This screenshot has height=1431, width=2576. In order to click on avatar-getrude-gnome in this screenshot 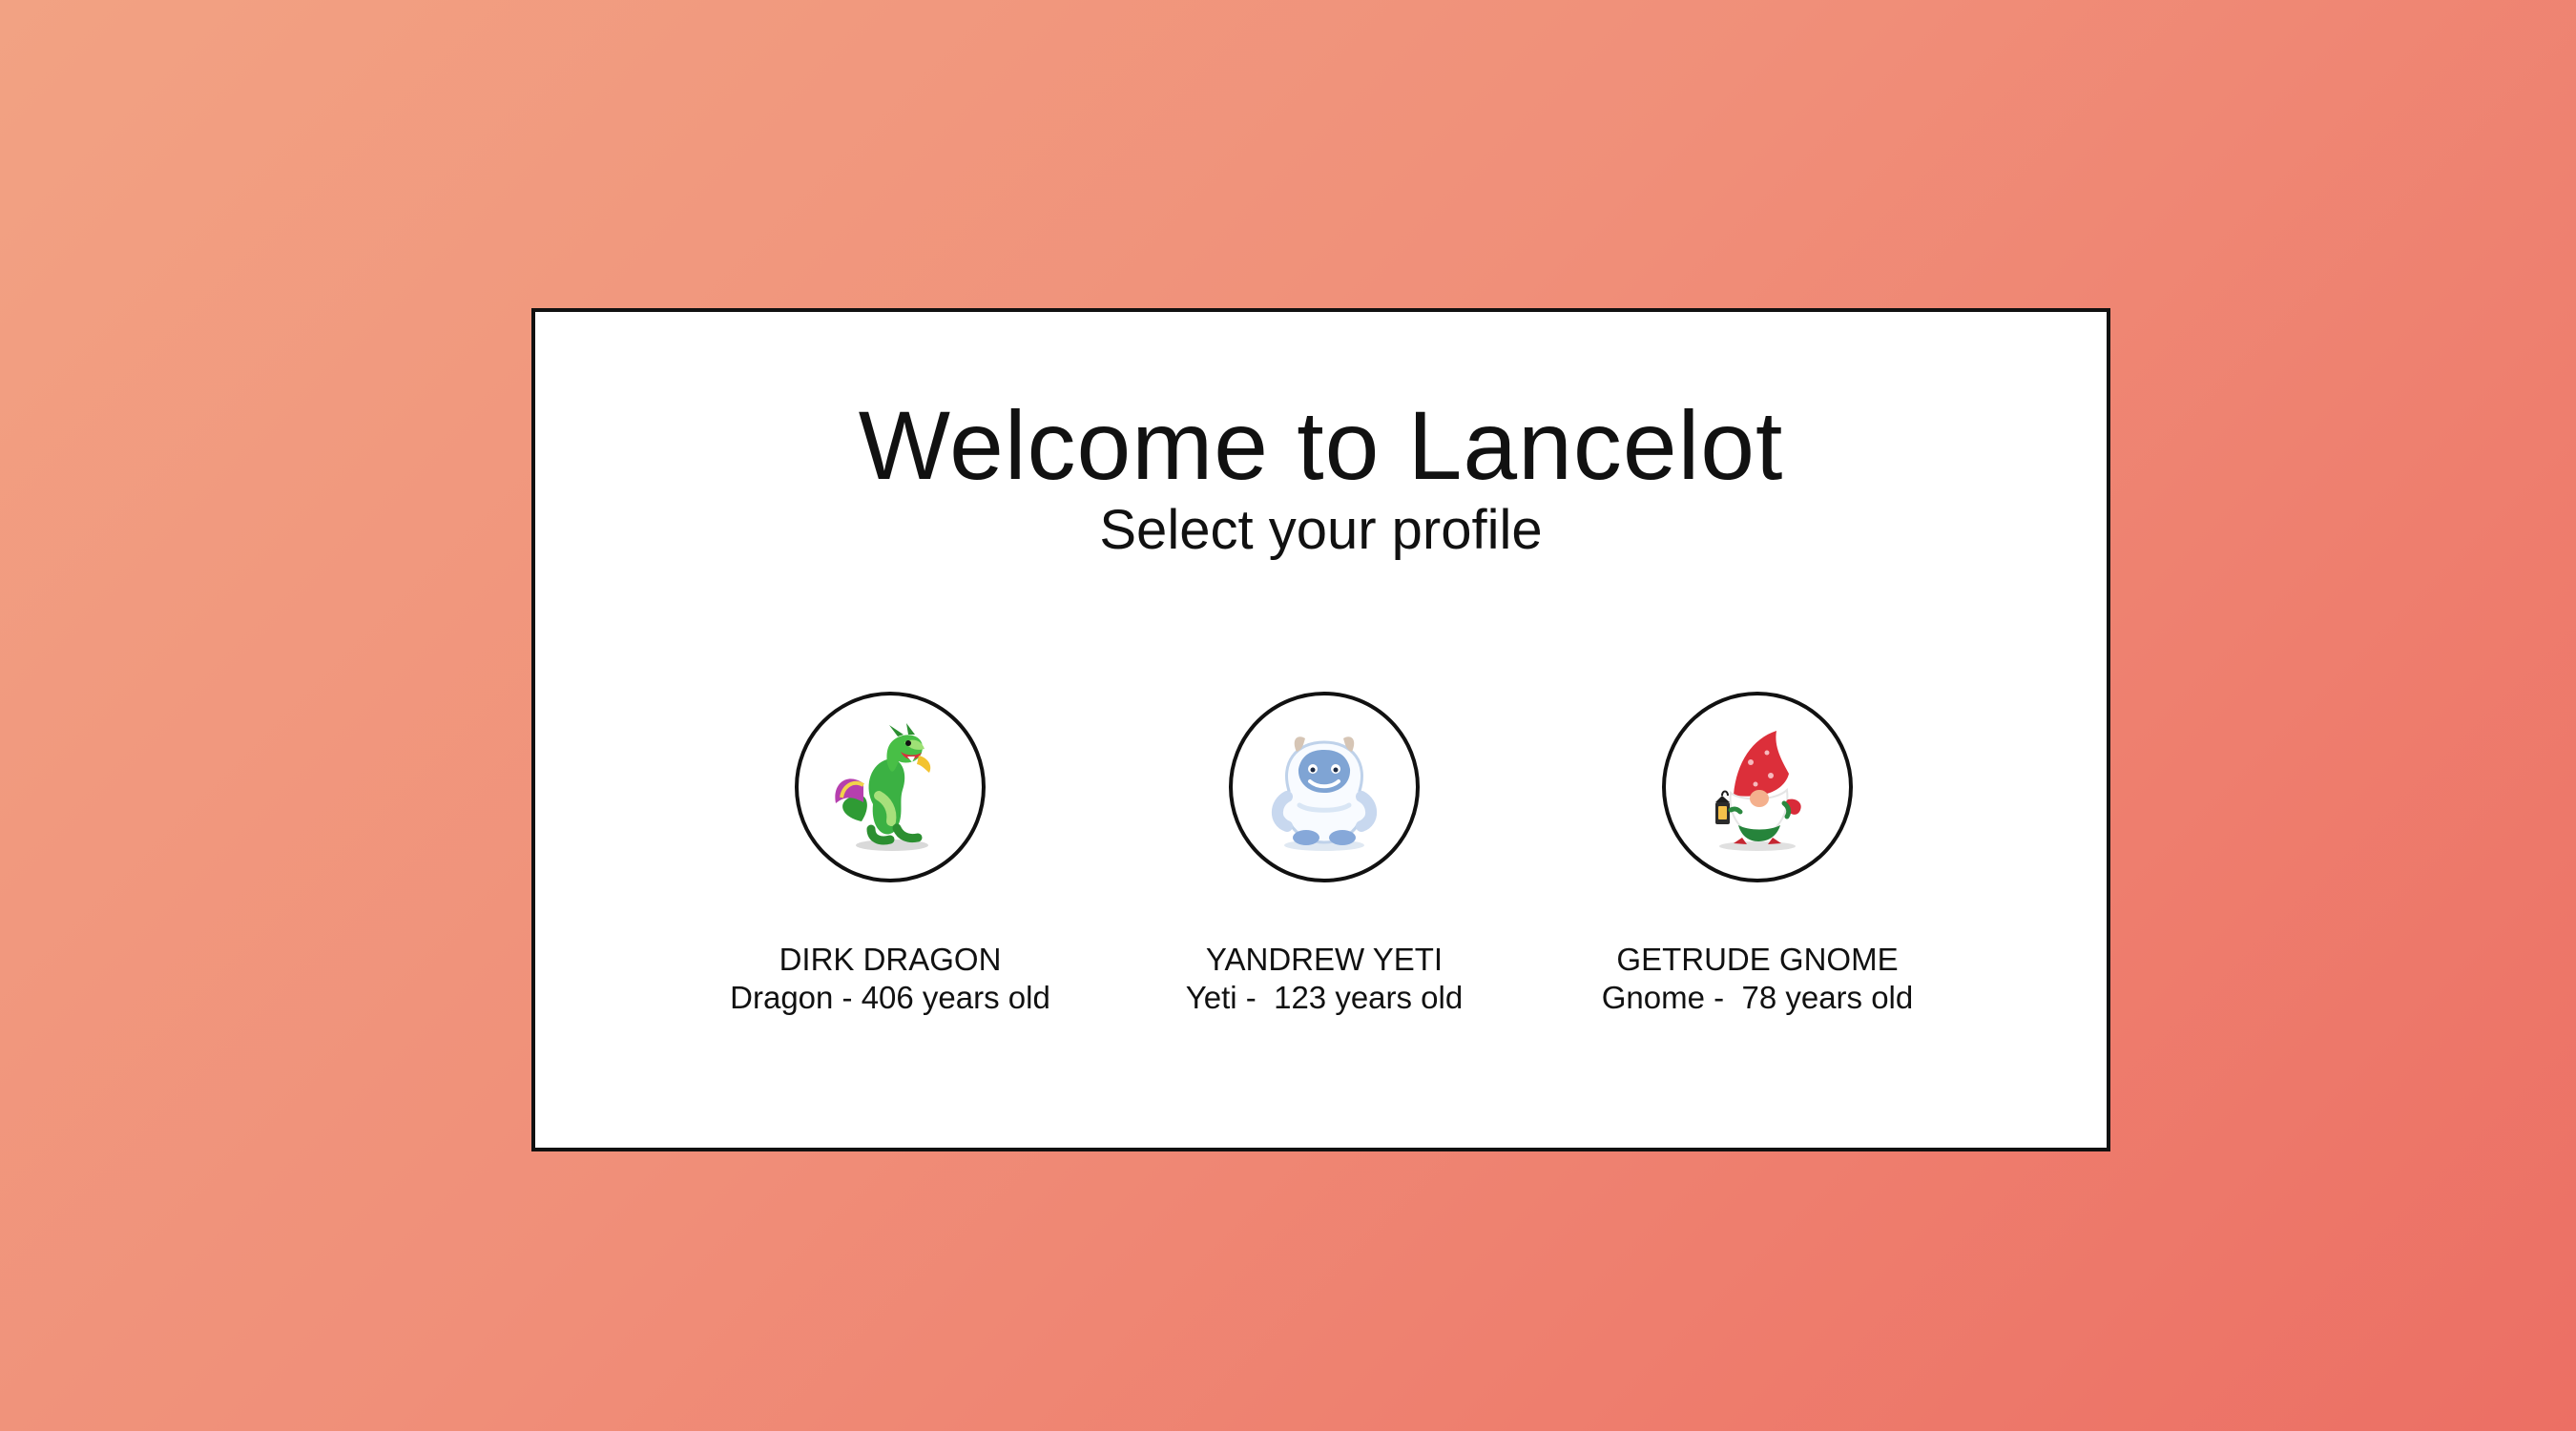, I will do `click(1757, 787)`.